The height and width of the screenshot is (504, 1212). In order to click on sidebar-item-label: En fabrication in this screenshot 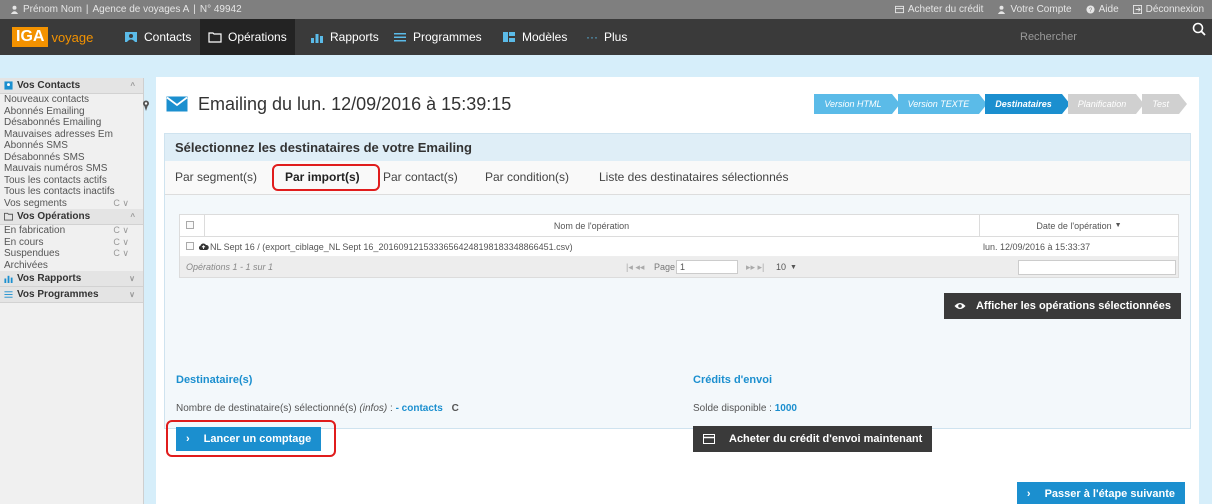, I will do `click(35, 230)`.